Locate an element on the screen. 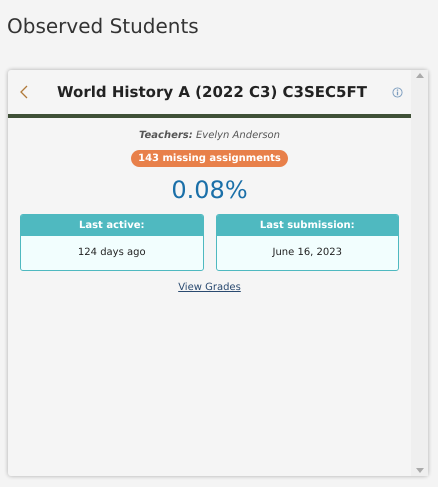  stat-value: June 16, 2023 is located at coordinates (307, 253).